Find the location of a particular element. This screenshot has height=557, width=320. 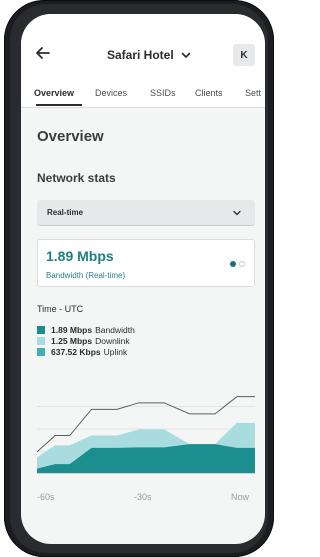

legend-value: 1.25 Mbps is located at coordinates (72, 340).